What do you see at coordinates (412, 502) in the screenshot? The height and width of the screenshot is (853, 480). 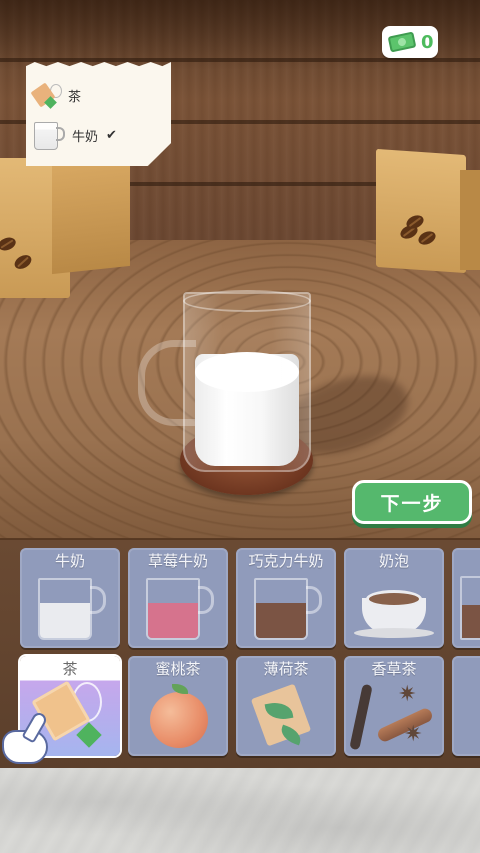 I see `next-step-button: 下一步` at bounding box center [412, 502].